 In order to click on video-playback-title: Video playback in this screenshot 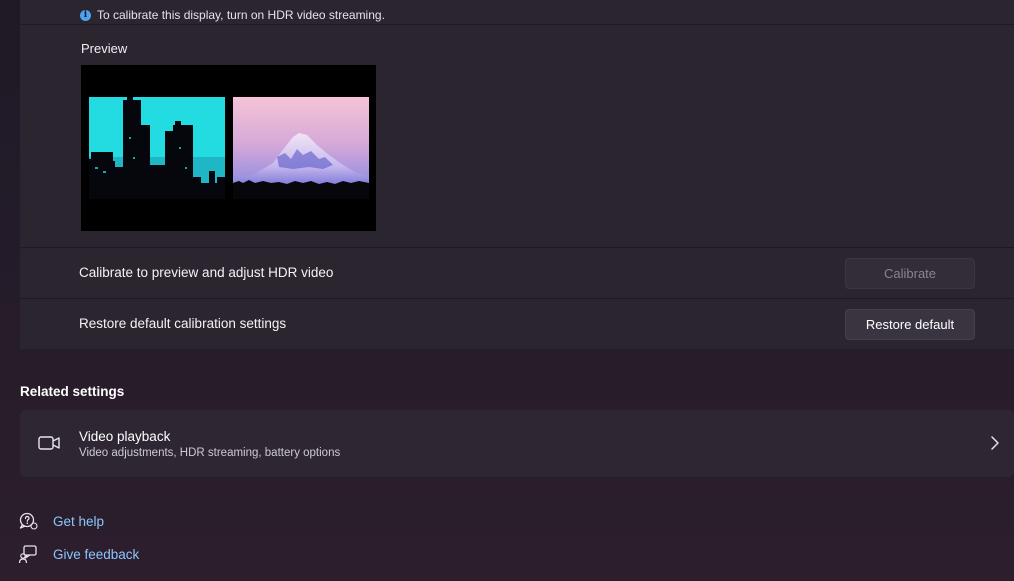, I will do `click(125, 436)`.